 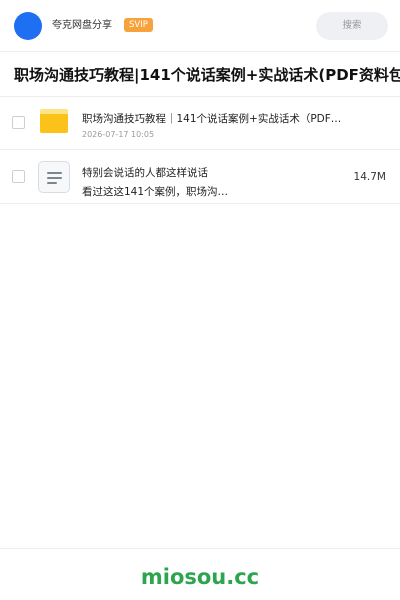 I want to click on file-date: 2026-07-17 10:05, so click(x=118, y=134).